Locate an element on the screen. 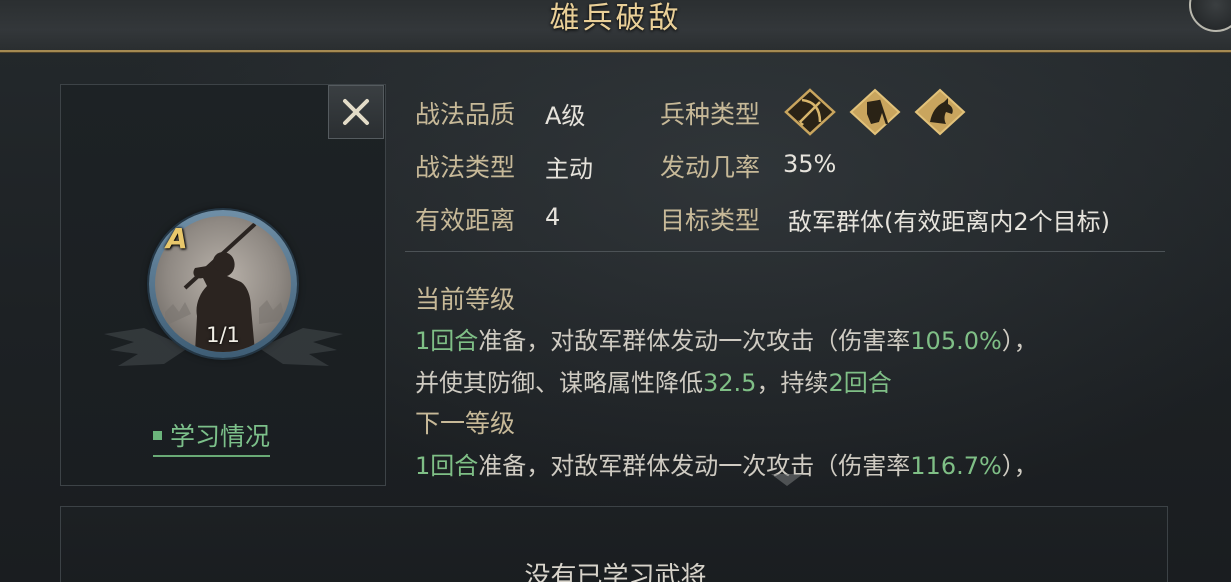  target-type-label: 目标类型 is located at coordinates (710, 220).